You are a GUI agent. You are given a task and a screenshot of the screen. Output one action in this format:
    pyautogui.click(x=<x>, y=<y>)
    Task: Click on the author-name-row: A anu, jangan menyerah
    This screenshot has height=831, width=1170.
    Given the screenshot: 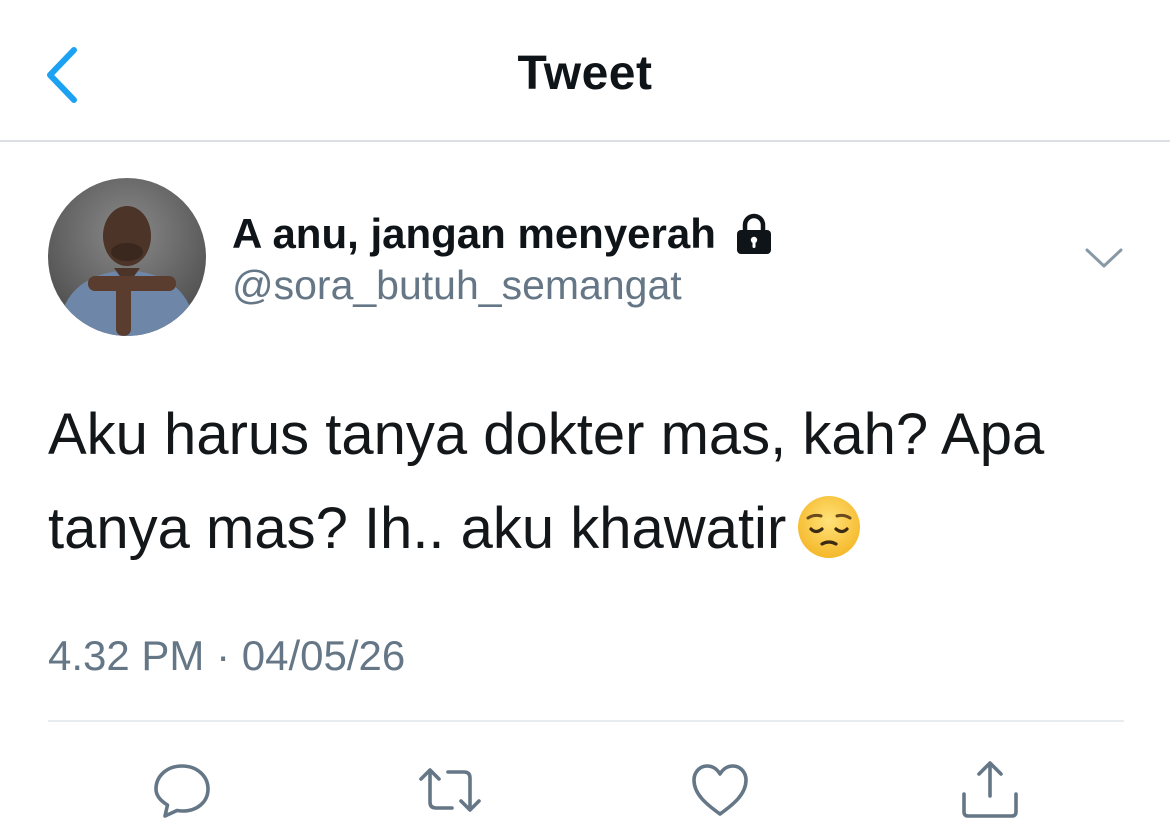 What is the action you would take?
    pyautogui.click(x=504, y=234)
    